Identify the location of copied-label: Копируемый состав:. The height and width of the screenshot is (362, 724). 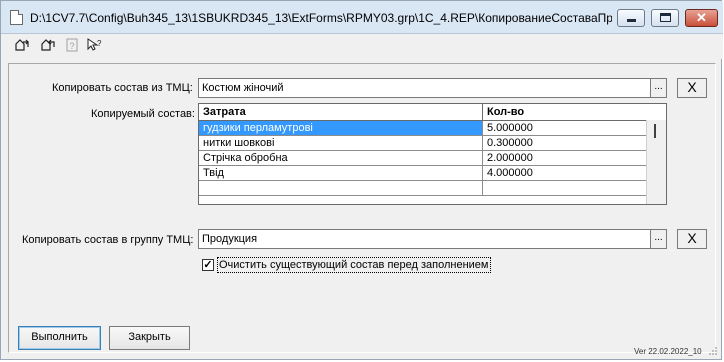
(143, 114).